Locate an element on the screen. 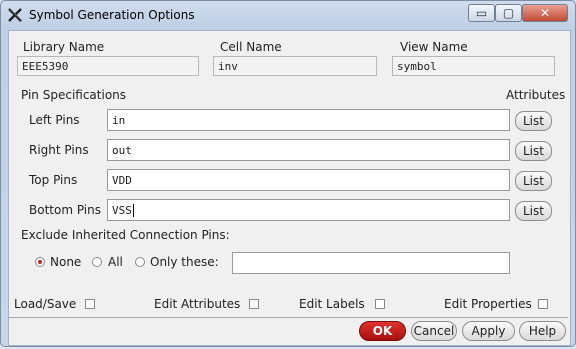  library-name-field: EEE5390 is located at coordinates (108, 66).